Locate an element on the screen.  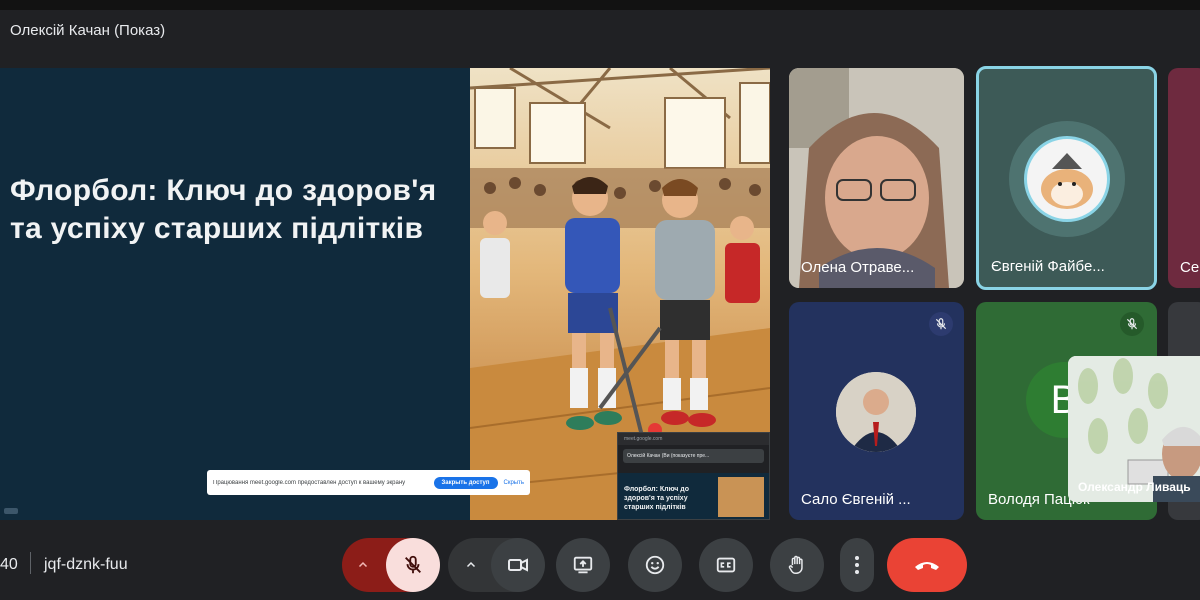
participant-name: Се is located at coordinates (1190, 267).